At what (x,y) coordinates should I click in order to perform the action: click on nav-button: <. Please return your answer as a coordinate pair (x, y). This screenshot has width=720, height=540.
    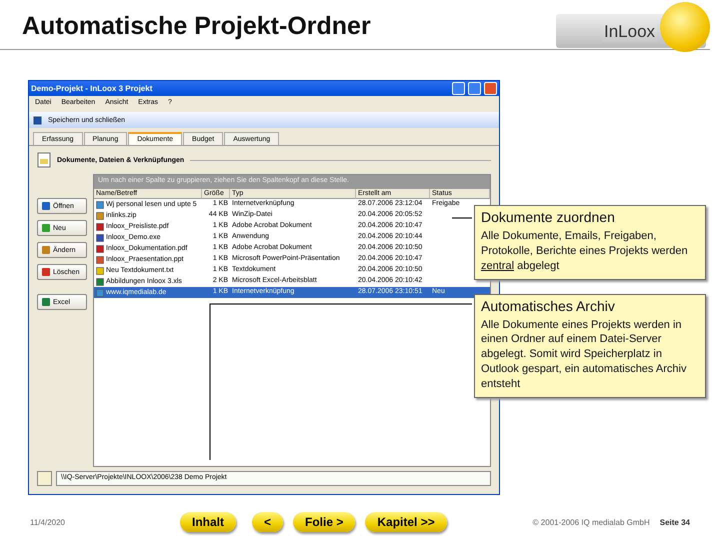
    Looking at the image, I should click on (268, 522).